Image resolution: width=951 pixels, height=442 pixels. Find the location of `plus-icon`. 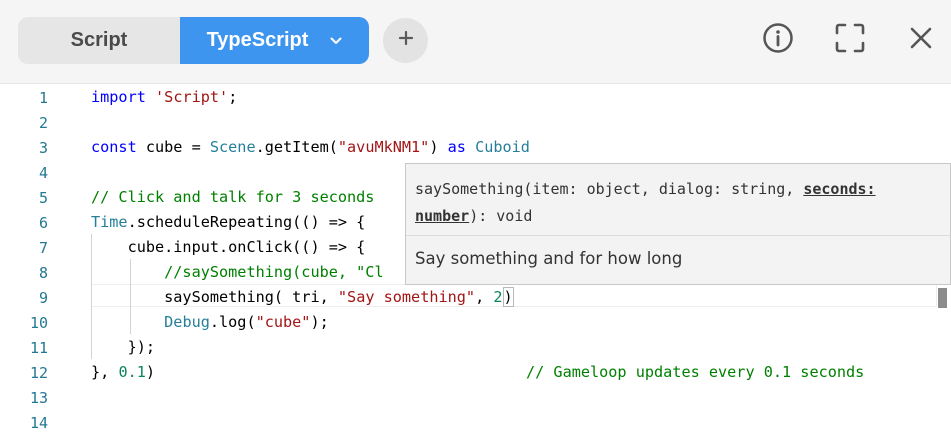

plus-icon is located at coordinates (406, 40).